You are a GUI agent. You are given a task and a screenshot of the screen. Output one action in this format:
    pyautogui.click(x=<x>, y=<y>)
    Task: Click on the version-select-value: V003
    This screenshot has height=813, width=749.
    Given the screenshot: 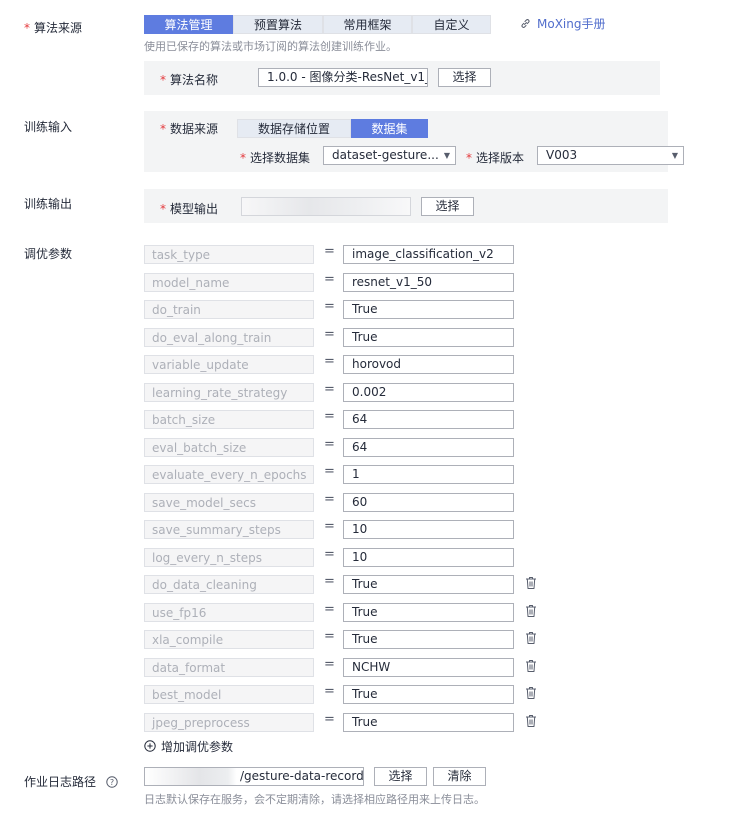 What is the action you would take?
    pyautogui.click(x=562, y=155)
    